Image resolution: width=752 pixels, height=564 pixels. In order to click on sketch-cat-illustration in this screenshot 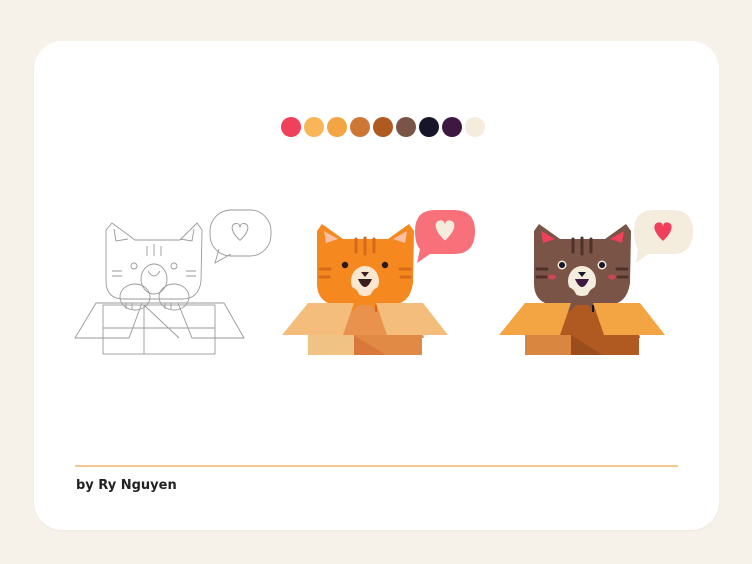, I will do `click(173, 282)`.